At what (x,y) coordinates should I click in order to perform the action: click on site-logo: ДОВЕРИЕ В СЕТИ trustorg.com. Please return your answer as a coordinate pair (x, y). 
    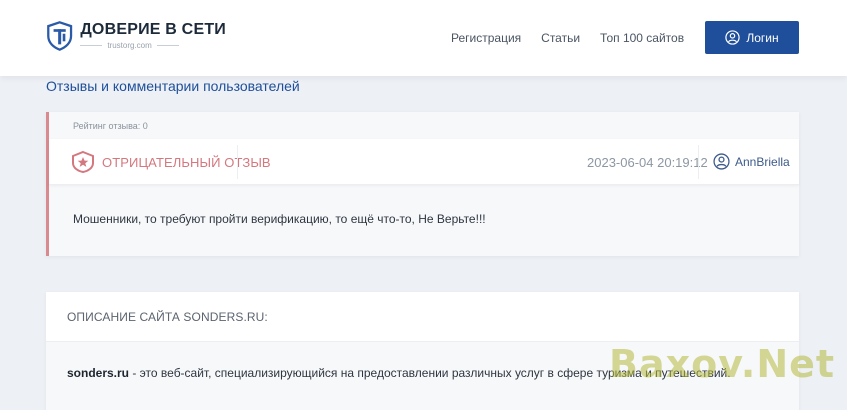
    Looking at the image, I should click on (136, 38).